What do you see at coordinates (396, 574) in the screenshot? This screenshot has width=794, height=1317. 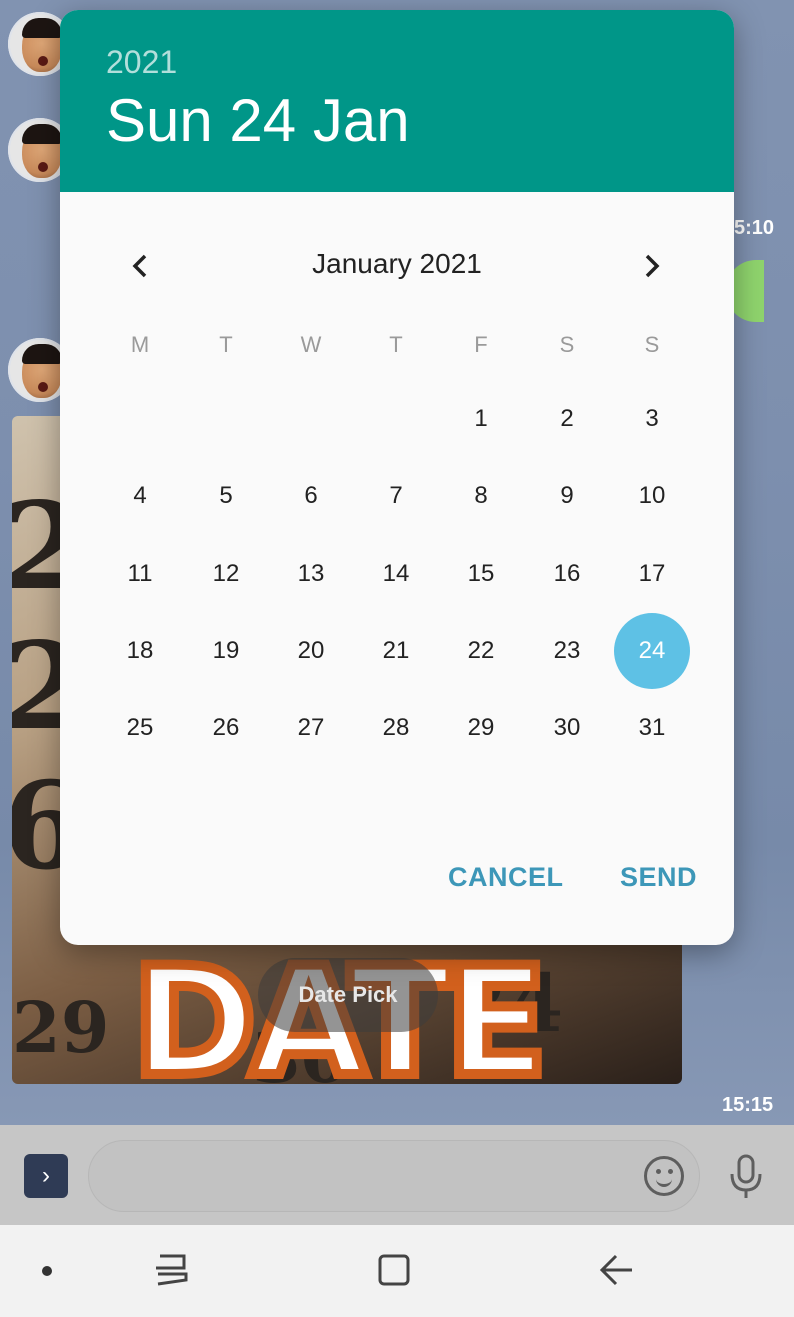 I see `calendar-day: 14` at bounding box center [396, 574].